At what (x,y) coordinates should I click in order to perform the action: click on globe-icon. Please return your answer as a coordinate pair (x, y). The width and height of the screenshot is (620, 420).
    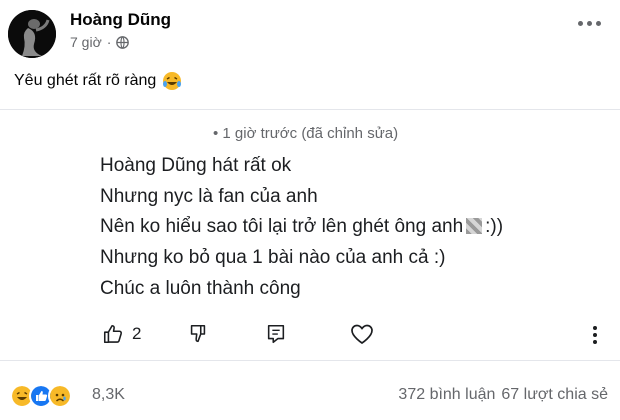
    Looking at the image, I should click on (123, 42).